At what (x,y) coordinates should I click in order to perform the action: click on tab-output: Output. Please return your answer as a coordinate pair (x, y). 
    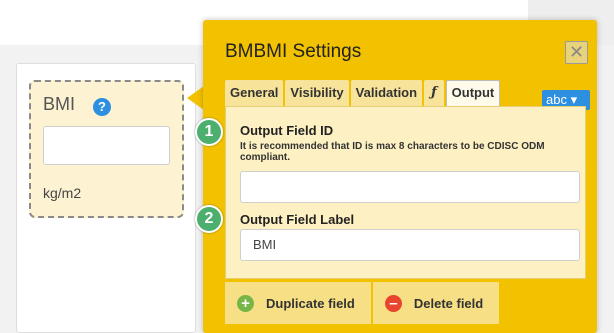
    Looking at the image, I should click on (473, 93).